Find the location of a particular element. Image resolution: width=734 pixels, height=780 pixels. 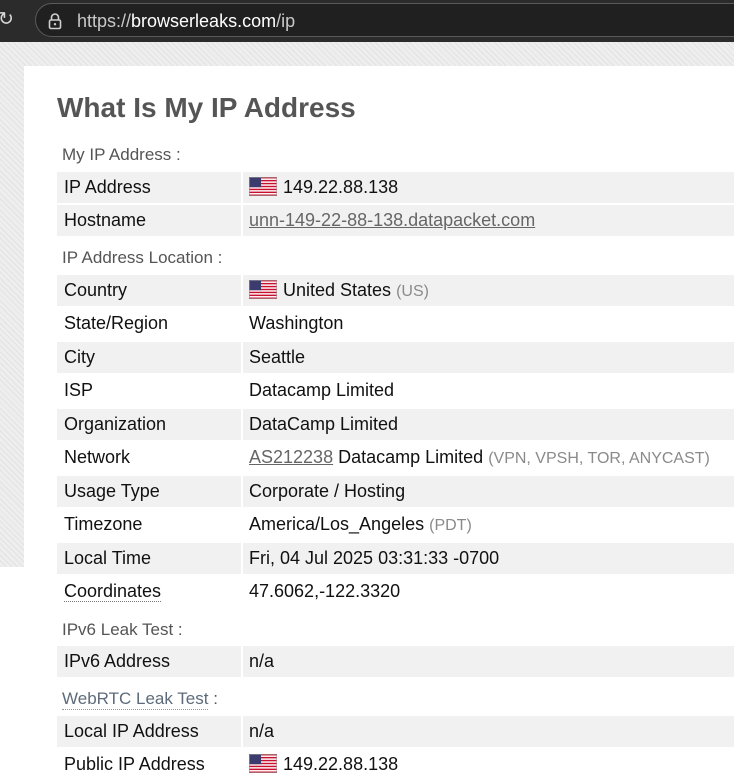

section-webrtc: WebRTC Leak Test : is located at coordinates (140, 699).